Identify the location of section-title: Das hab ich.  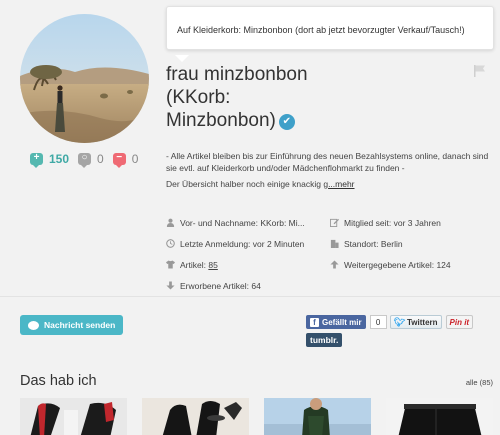
(58, 381).